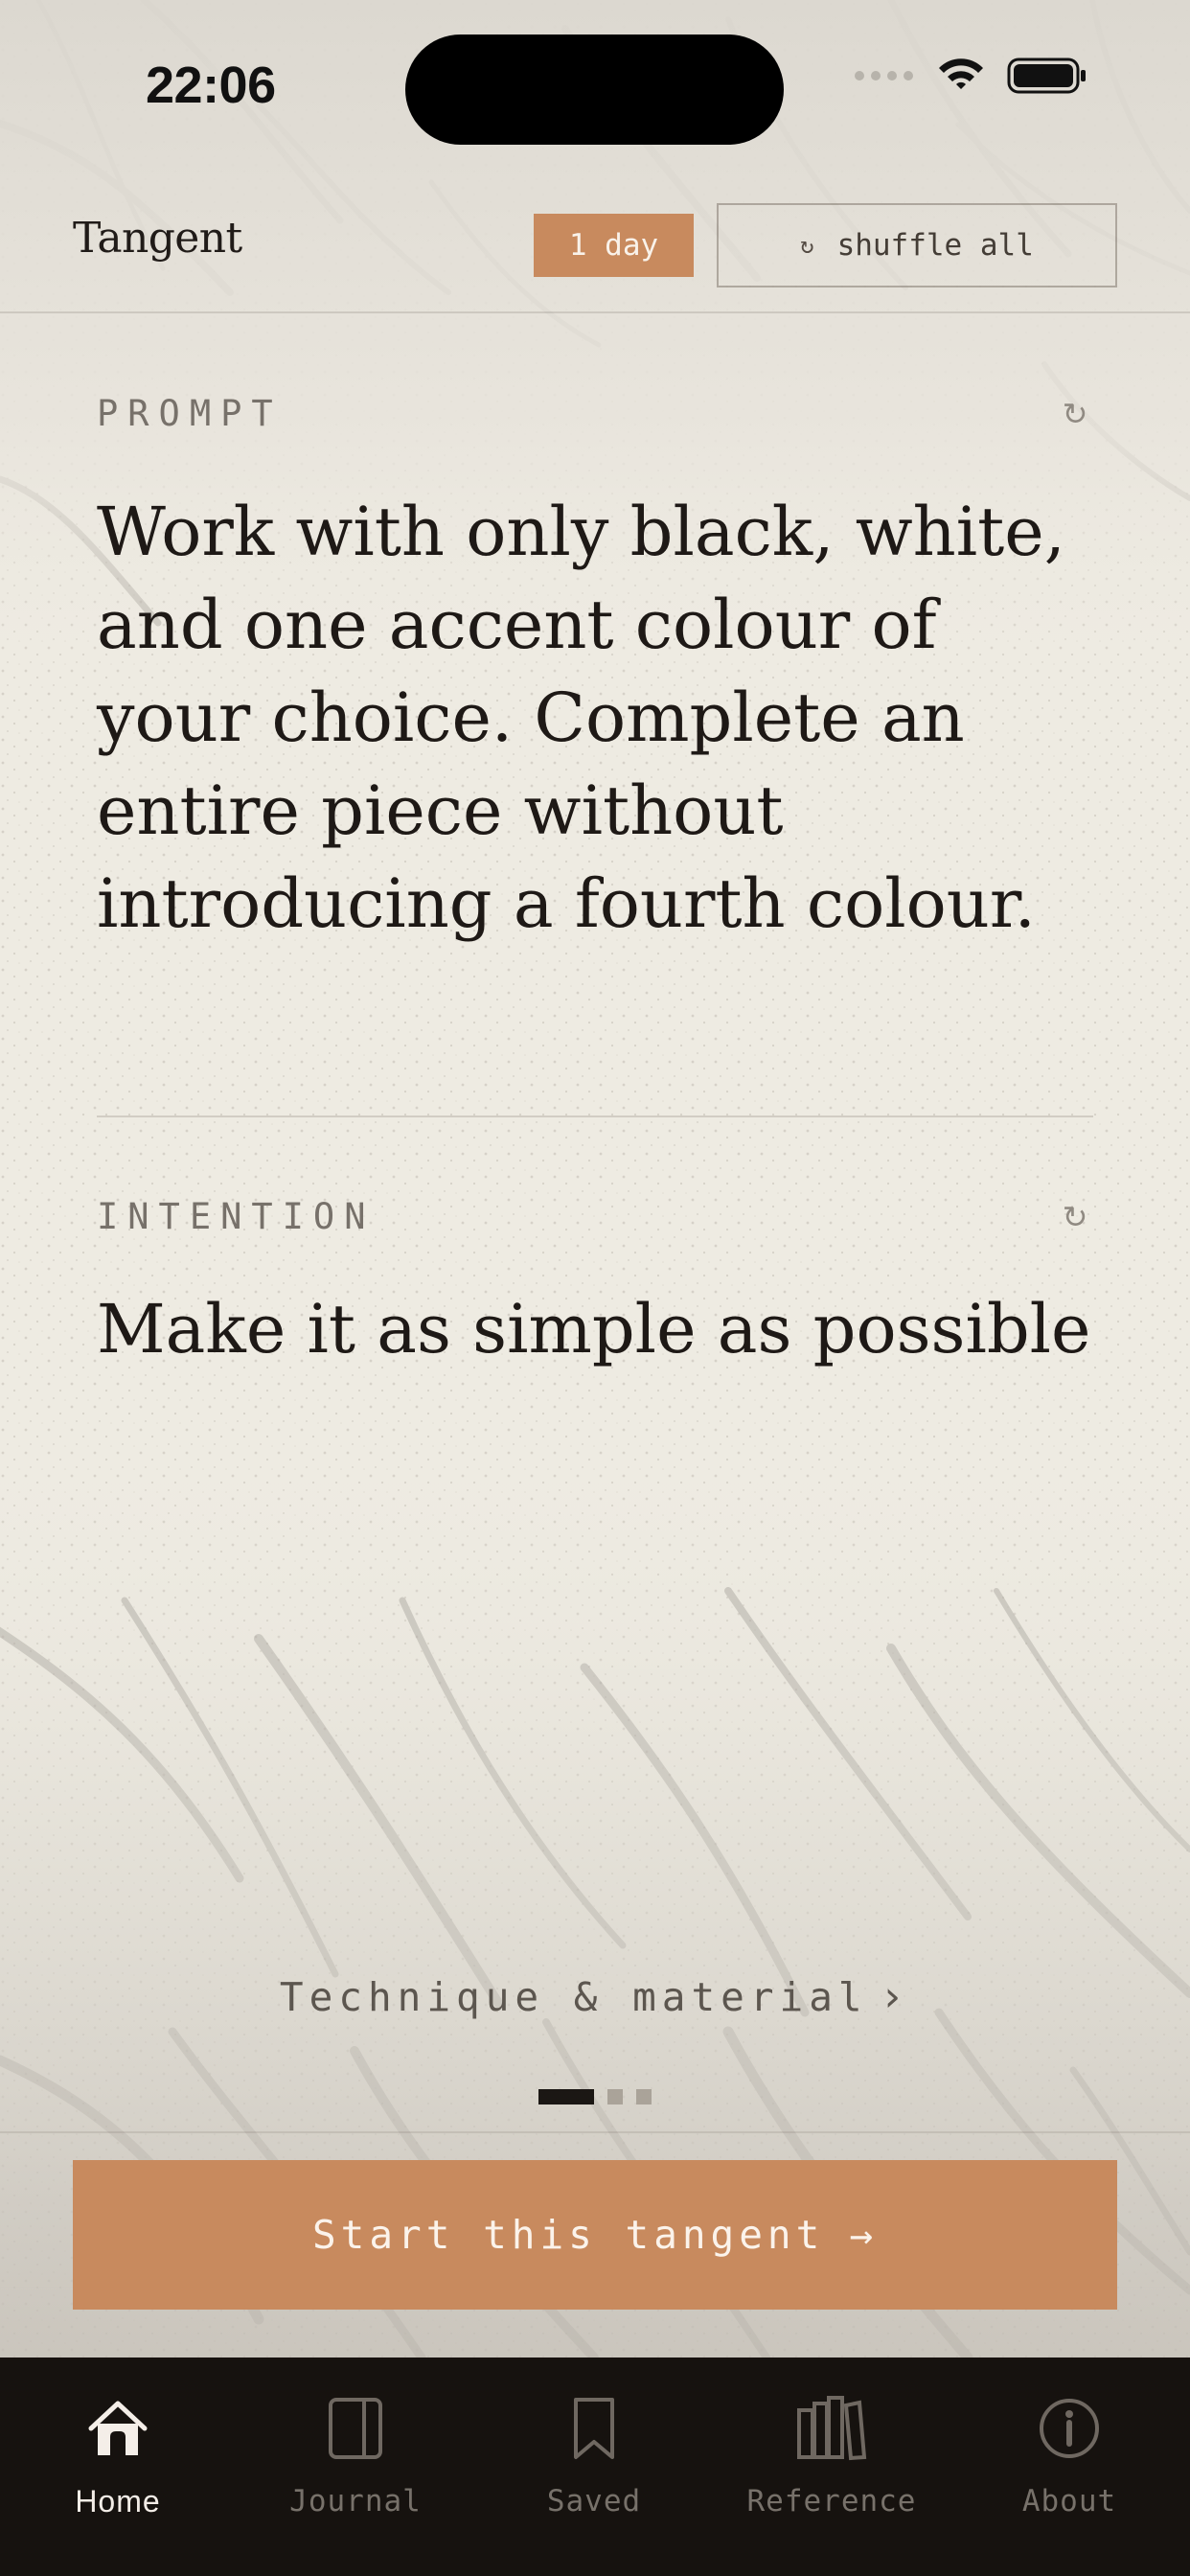  What do you see at coordinates (594, 1329) in the screenshot?
I see `intention-text: Make it as simple as possible` at bounding box center [594, 1329].